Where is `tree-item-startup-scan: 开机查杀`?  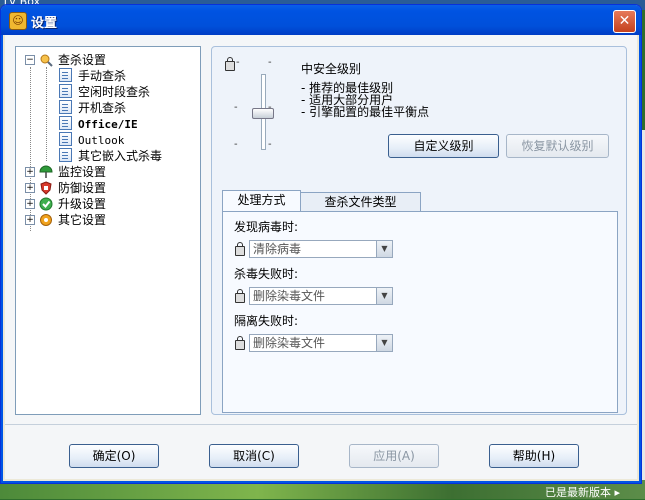 tree-item-startup-scan: 开机查杀 is located at coordinates (92, 108).